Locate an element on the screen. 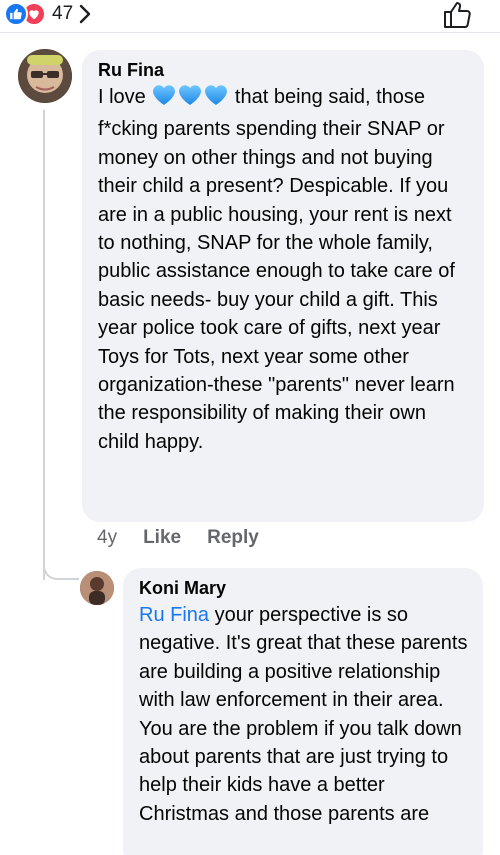 This screenshot has width=500, height=855. divider is located at coordinates (250, 32).